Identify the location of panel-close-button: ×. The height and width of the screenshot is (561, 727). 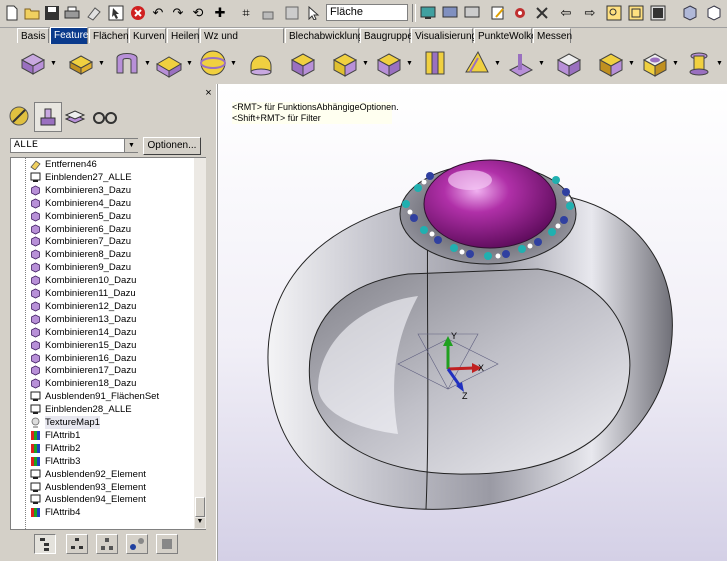
(208, 93).